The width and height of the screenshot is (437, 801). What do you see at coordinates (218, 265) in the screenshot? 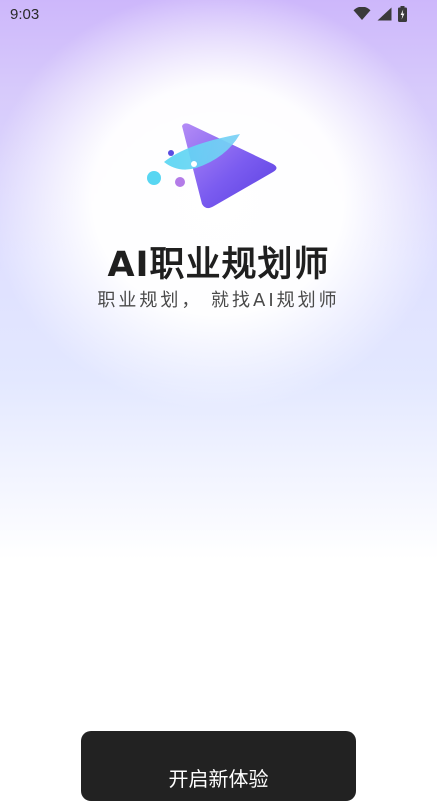
I see `app-title: AI职业规划师` at bounding box center [218, 265].